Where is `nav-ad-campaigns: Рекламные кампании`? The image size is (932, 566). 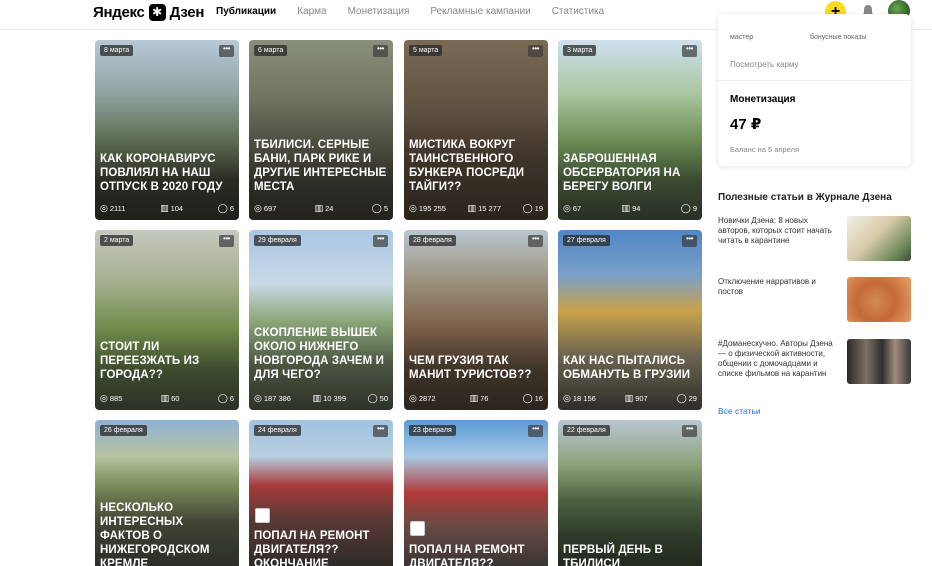 nav-ad-campaigns: Рекламные кампании is located at coordinates (480, 11).